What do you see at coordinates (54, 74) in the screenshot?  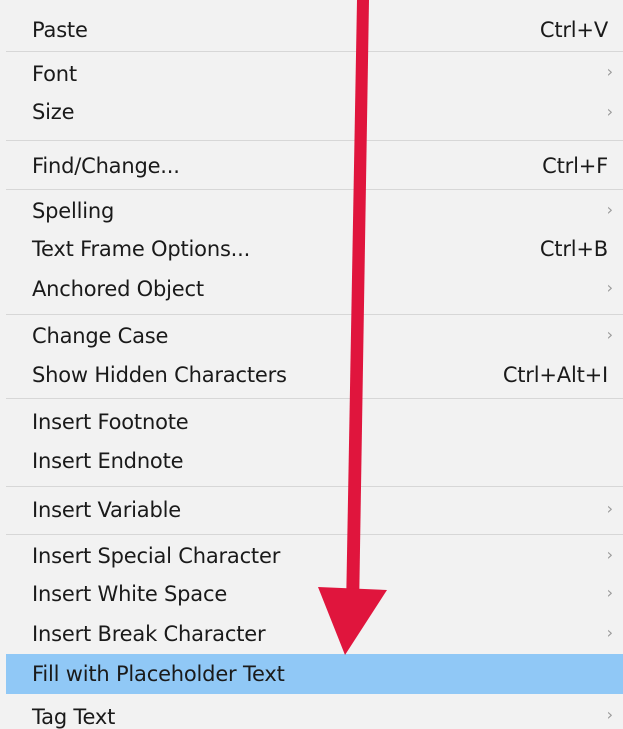 I see `menu-item-label: Font` at bounding box center [54, 74].